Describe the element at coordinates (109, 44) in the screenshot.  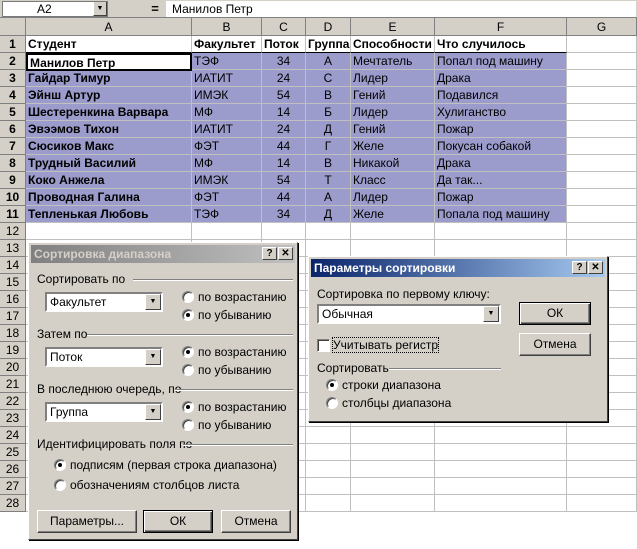
I see `table-header-cell: Студент` at that location.